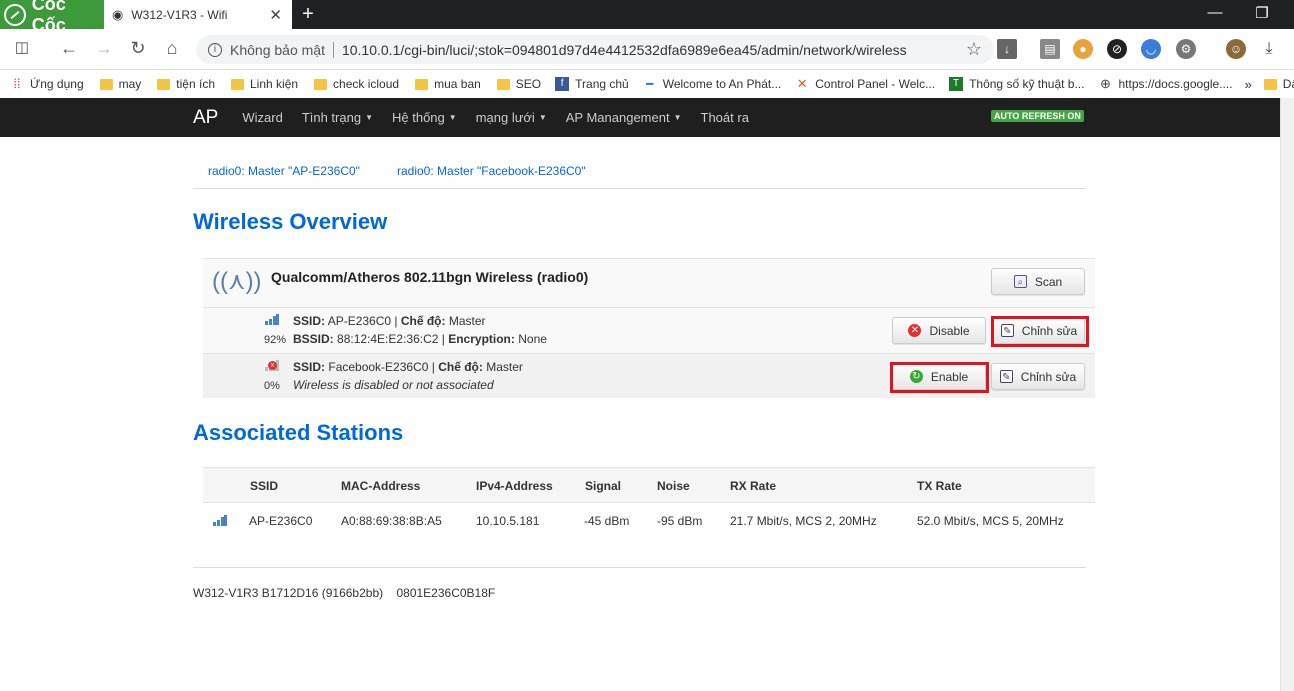 The height and width of the screenshot is (691, 1294). I want to click on nav-logout: Thoát ra, so click(725, 117).